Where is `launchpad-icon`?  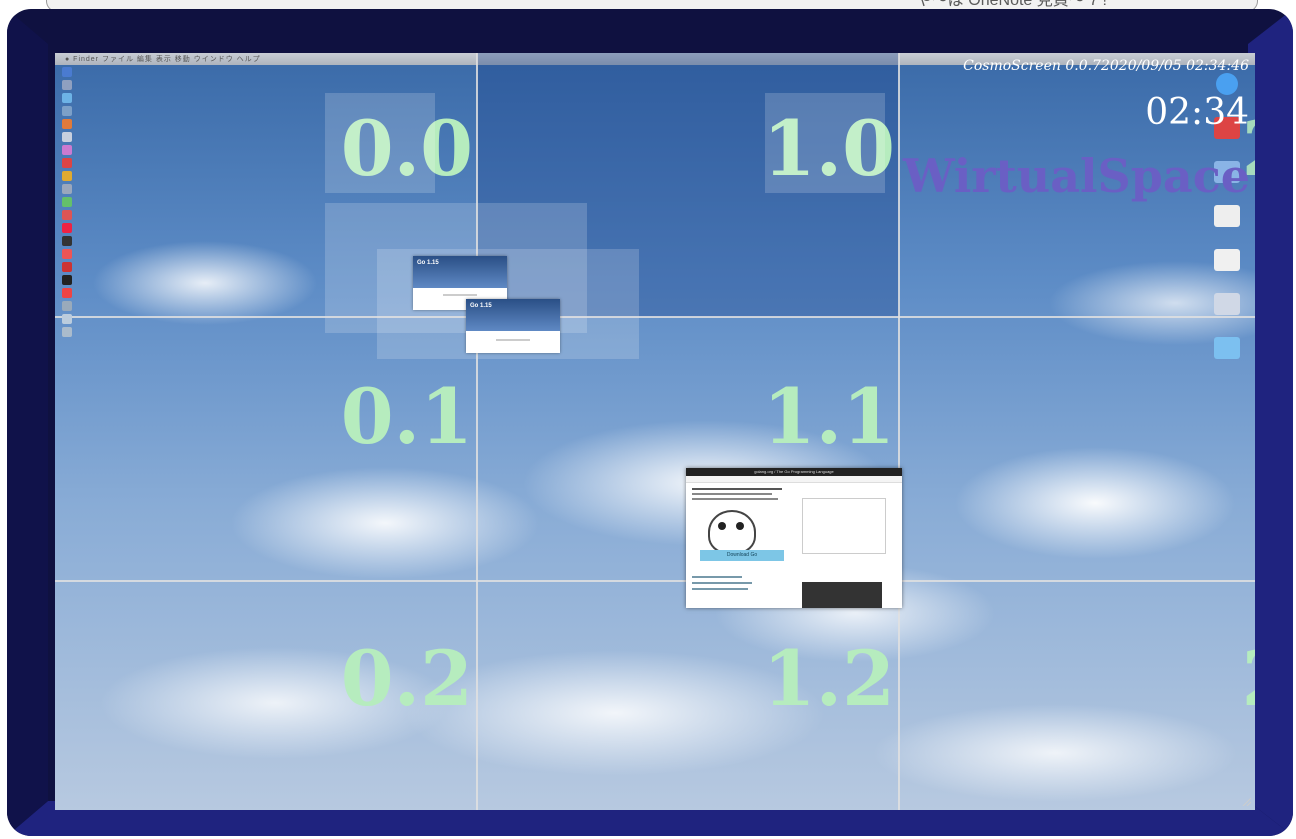
launchpad-icon is located at coordinates (67, 85).